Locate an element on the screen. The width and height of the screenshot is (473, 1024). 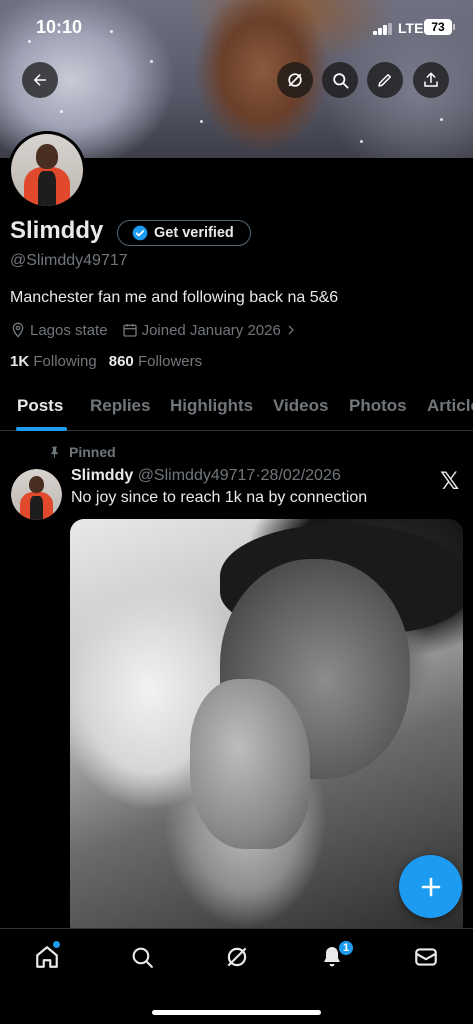
post-author-avatar is located at coordinates (36, 494).